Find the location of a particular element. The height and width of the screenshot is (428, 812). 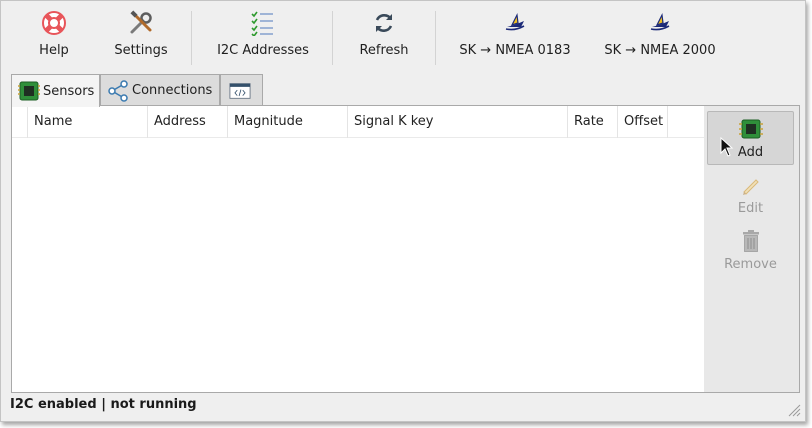

mouse-cursor-icon is located at coordinates (727, 147).